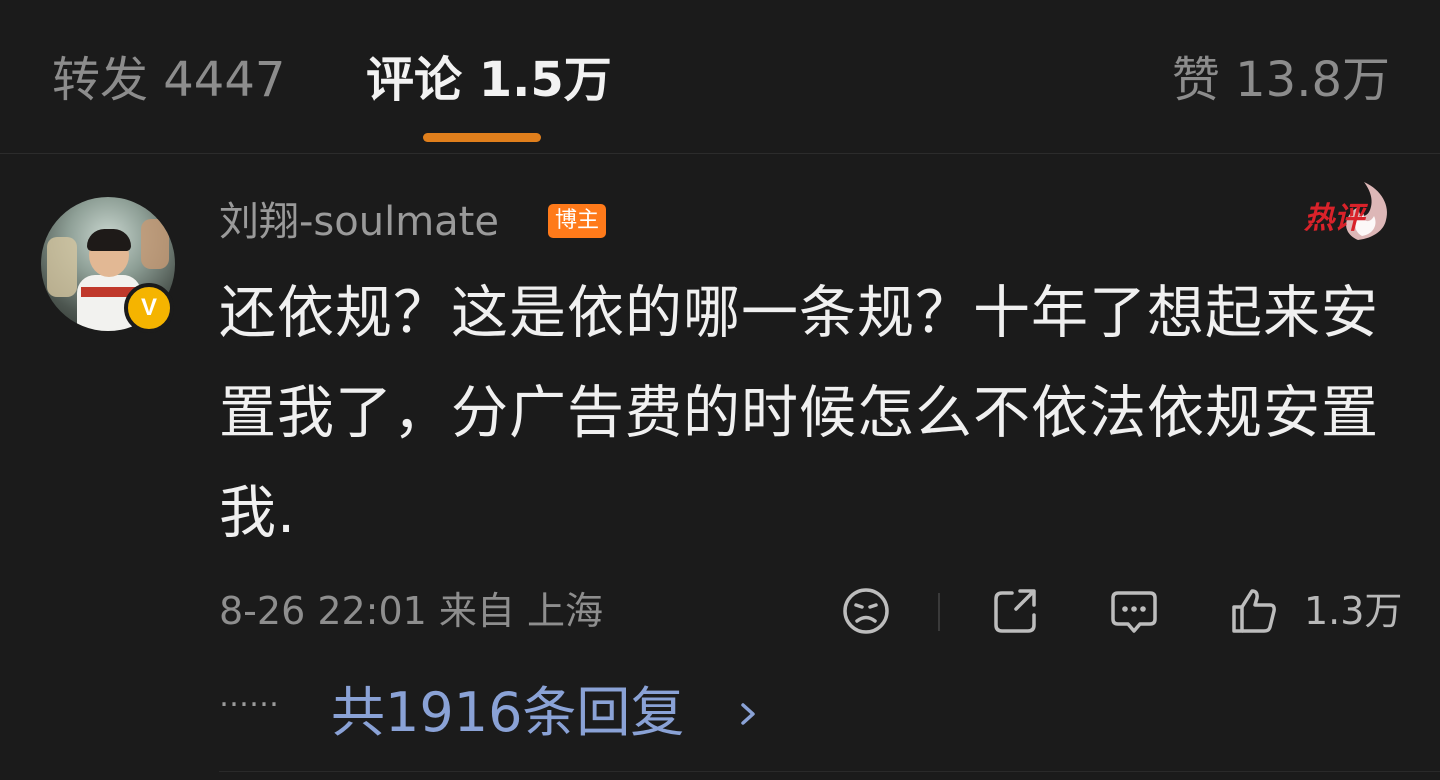  Describe the element at coordinates (489, 80) in the screenshot. I see `tab-comment: 评论 1.5万` at that location.